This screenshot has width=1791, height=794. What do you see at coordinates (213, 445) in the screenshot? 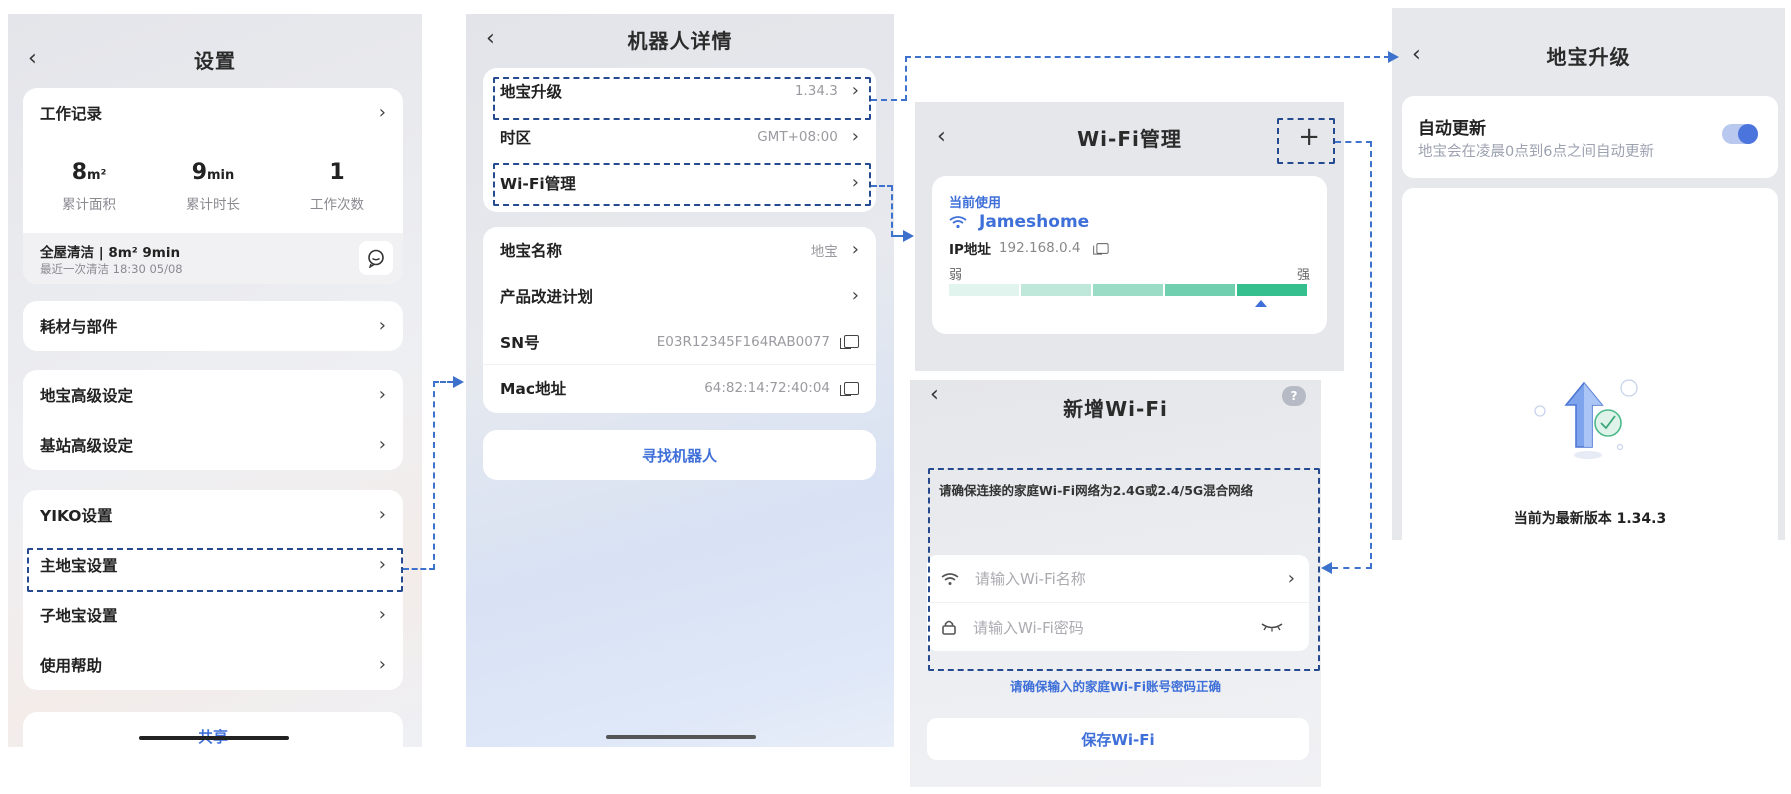
I see `base-station-row: 基站高级设定 ›` at bounding box center [213, 445].